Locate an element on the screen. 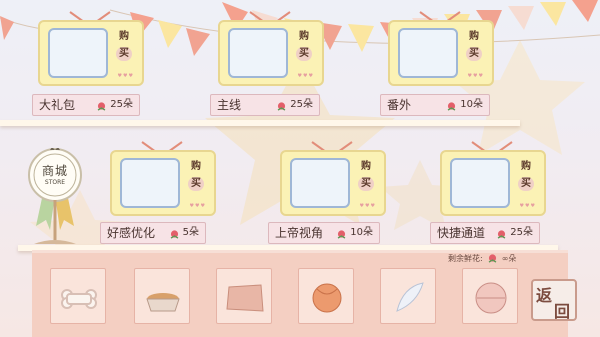  inventory-slot-ball is located at coordinates (326, 296).